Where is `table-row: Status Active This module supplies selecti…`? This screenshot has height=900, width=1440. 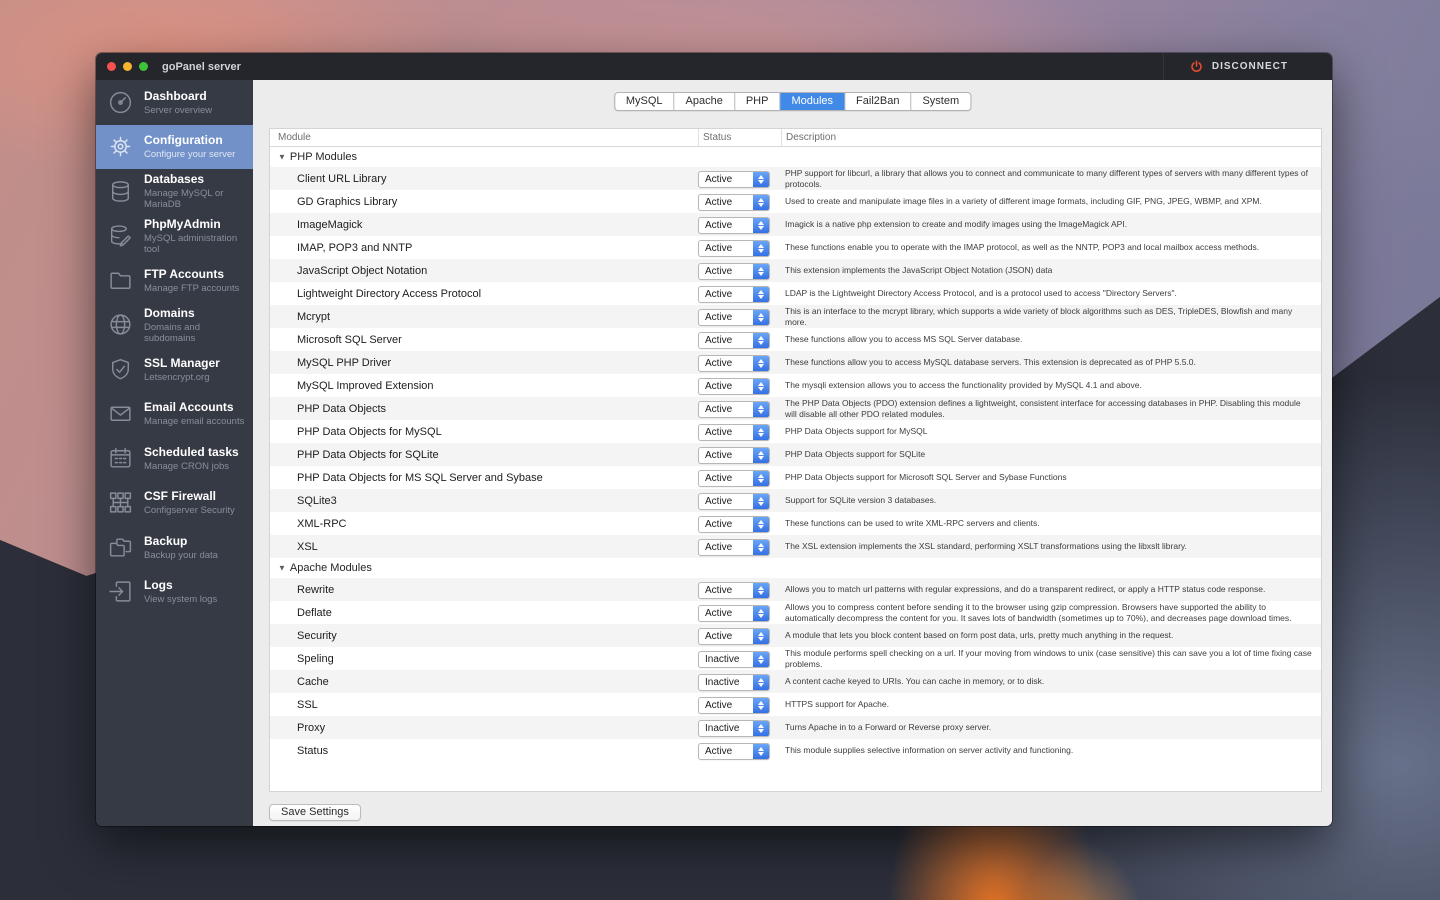
table-row: Status Active This module supplies selecti… is located at coordinates (795, 750).